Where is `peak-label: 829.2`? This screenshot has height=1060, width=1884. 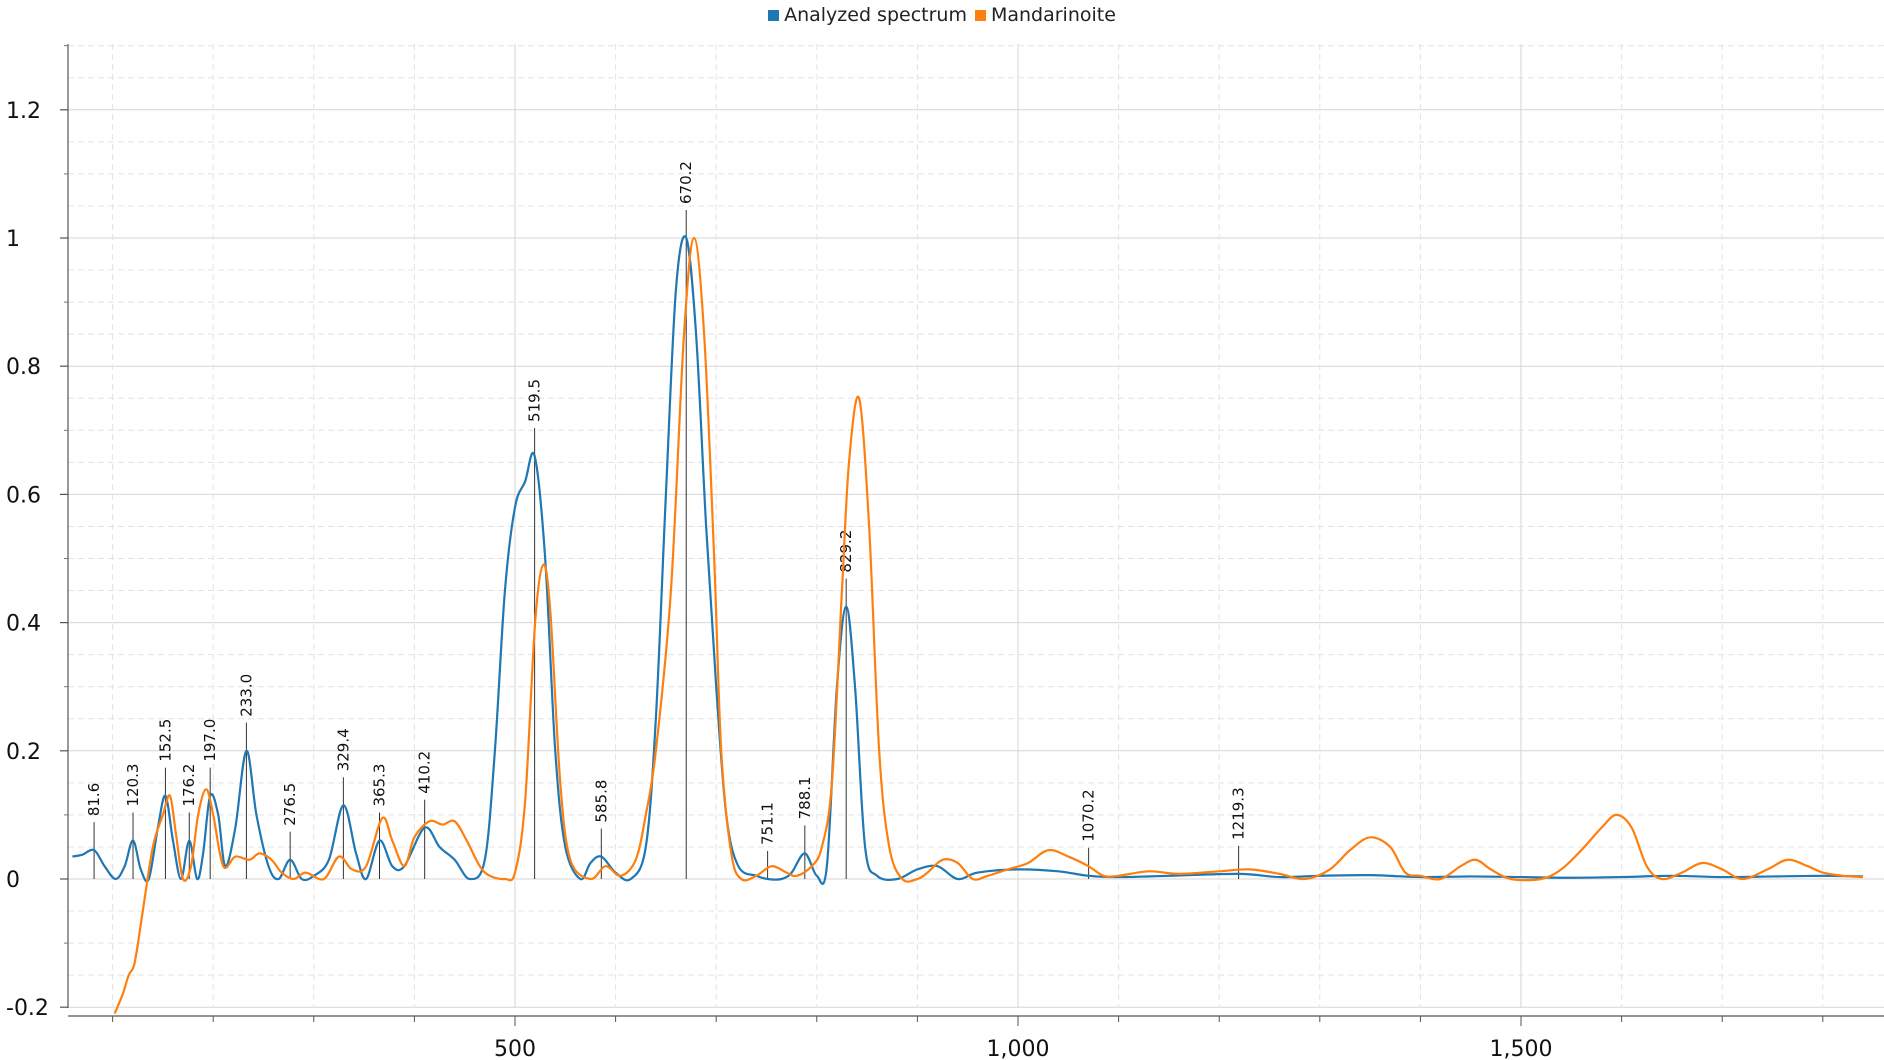
peak-label: 829.2 is located at coordinates (846, 551).